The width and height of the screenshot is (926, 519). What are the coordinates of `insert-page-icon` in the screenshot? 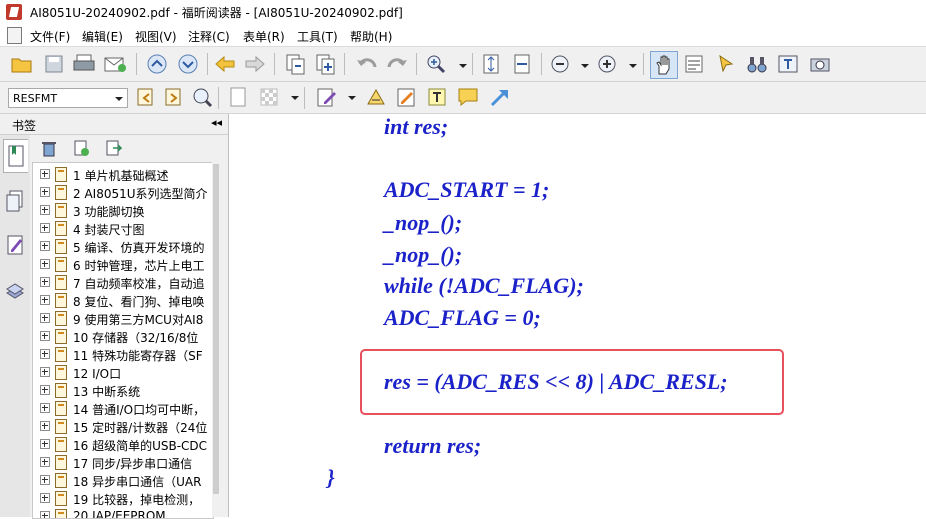 It's located at (295, 64).